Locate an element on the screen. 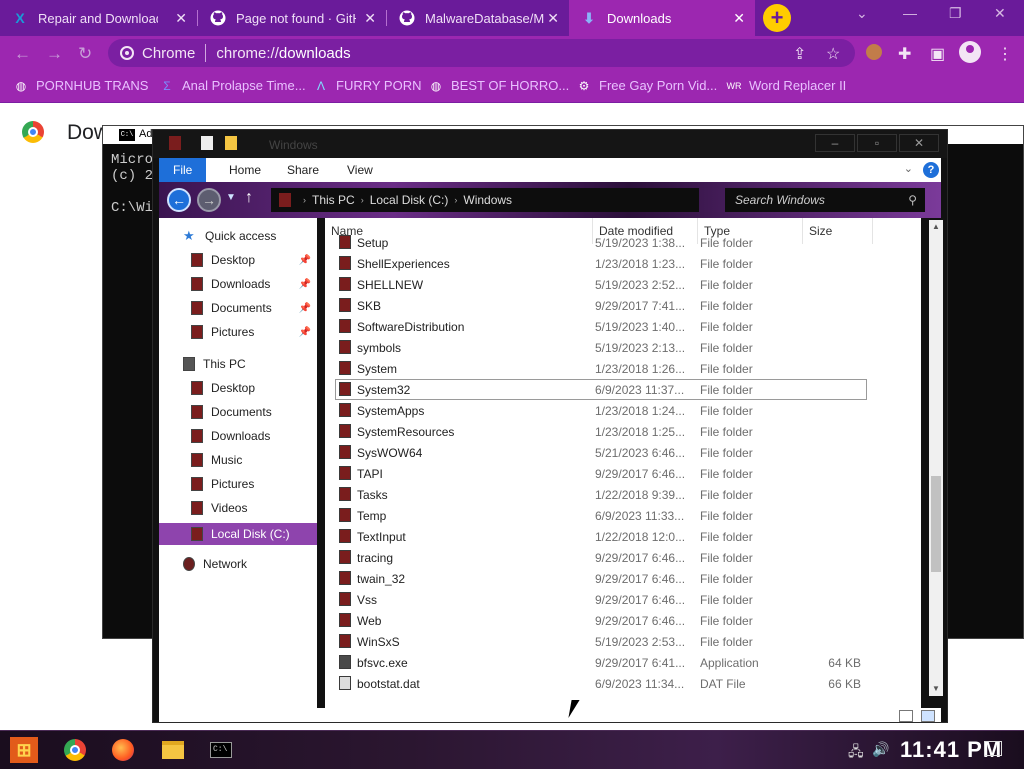 This screenshot has height=769, width=1024. restore-icon: ❐ is located at coordinates (955, 13).